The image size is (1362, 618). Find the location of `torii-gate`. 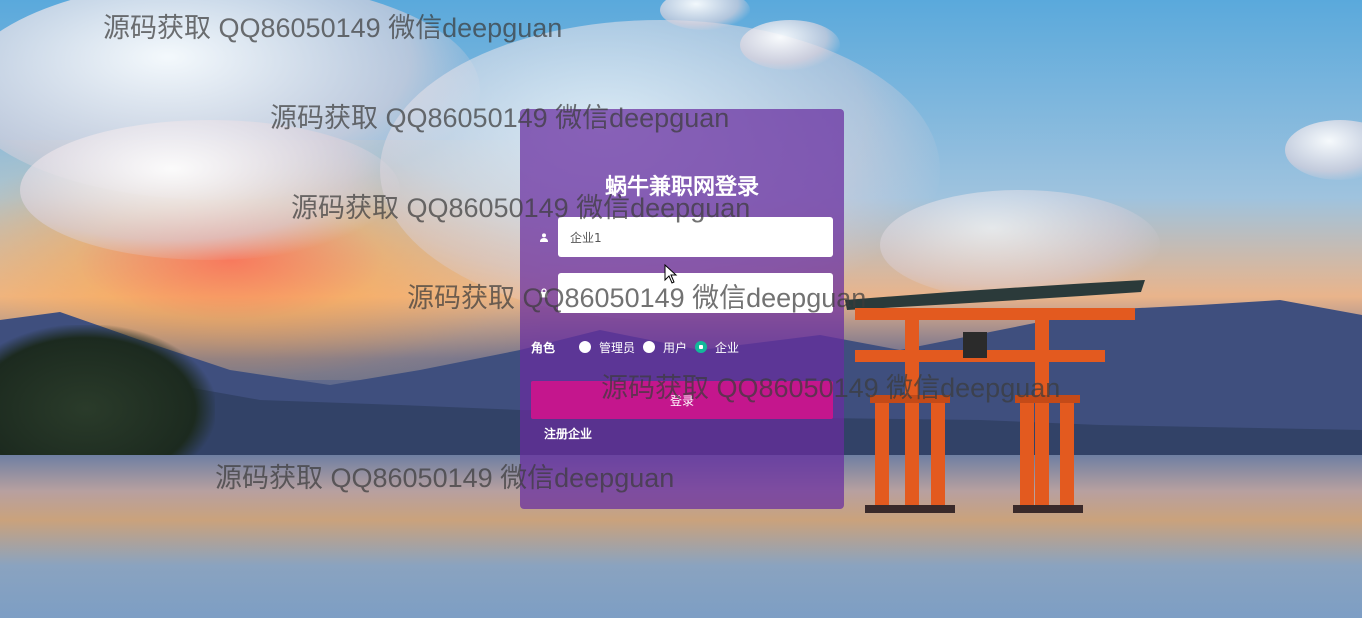

torii-gate is located at coordinates (995, 396).